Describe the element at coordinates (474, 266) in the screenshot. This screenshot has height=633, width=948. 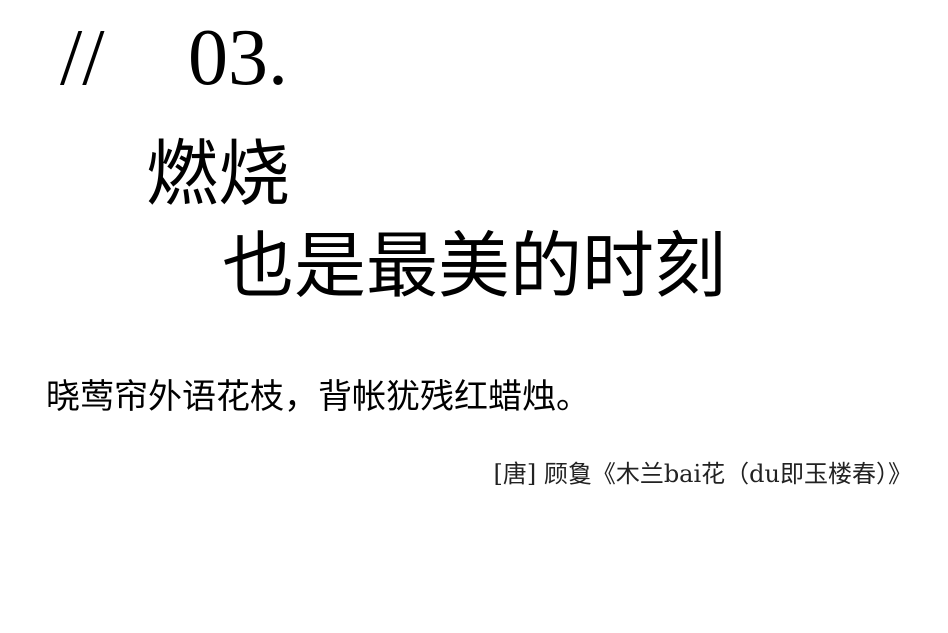
I see `headline-line-2: 也是最美的时刻` at that location.